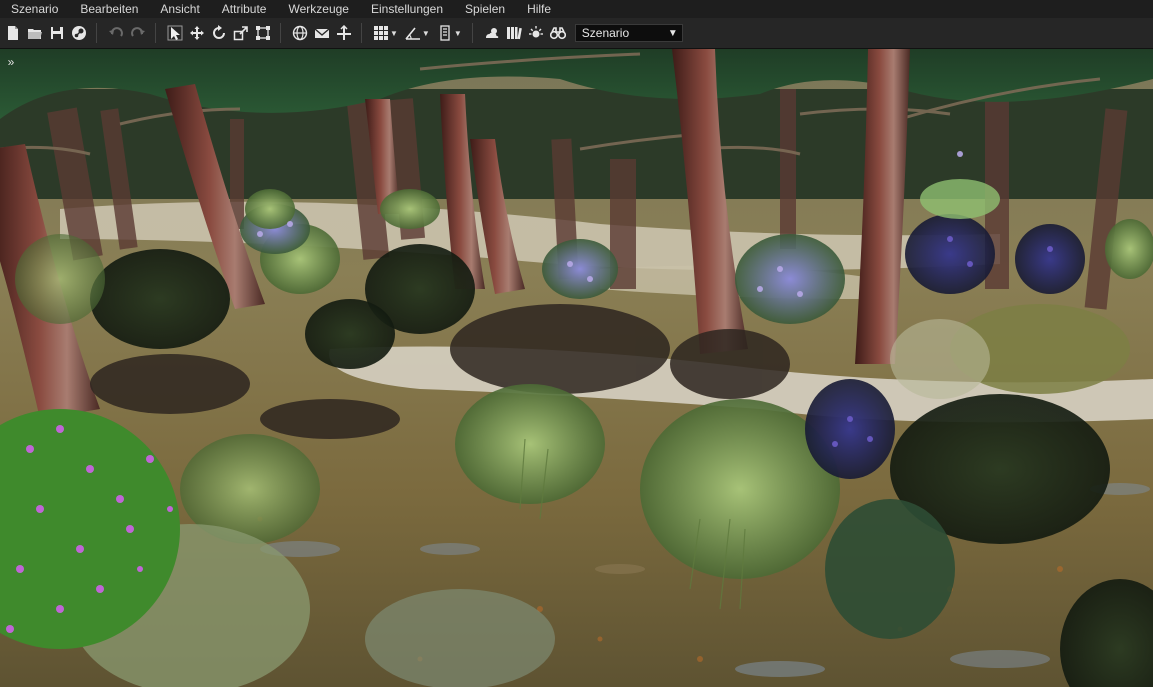 The height and width of the screenshot is (687, 1153). Describe the element at coordinates (536, 33) in the screenshot. I see `sun-icon` at that location.